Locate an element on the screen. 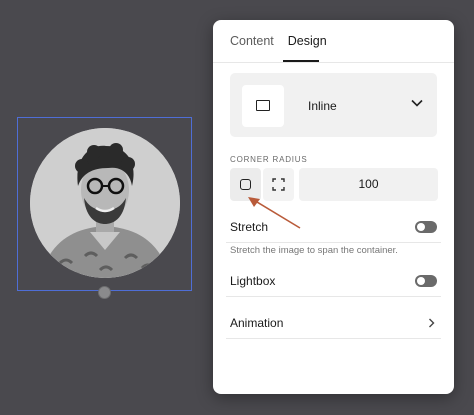 This screenshot has width=474, height=415. rounded-corners-button is located at coordinates (245, 184).